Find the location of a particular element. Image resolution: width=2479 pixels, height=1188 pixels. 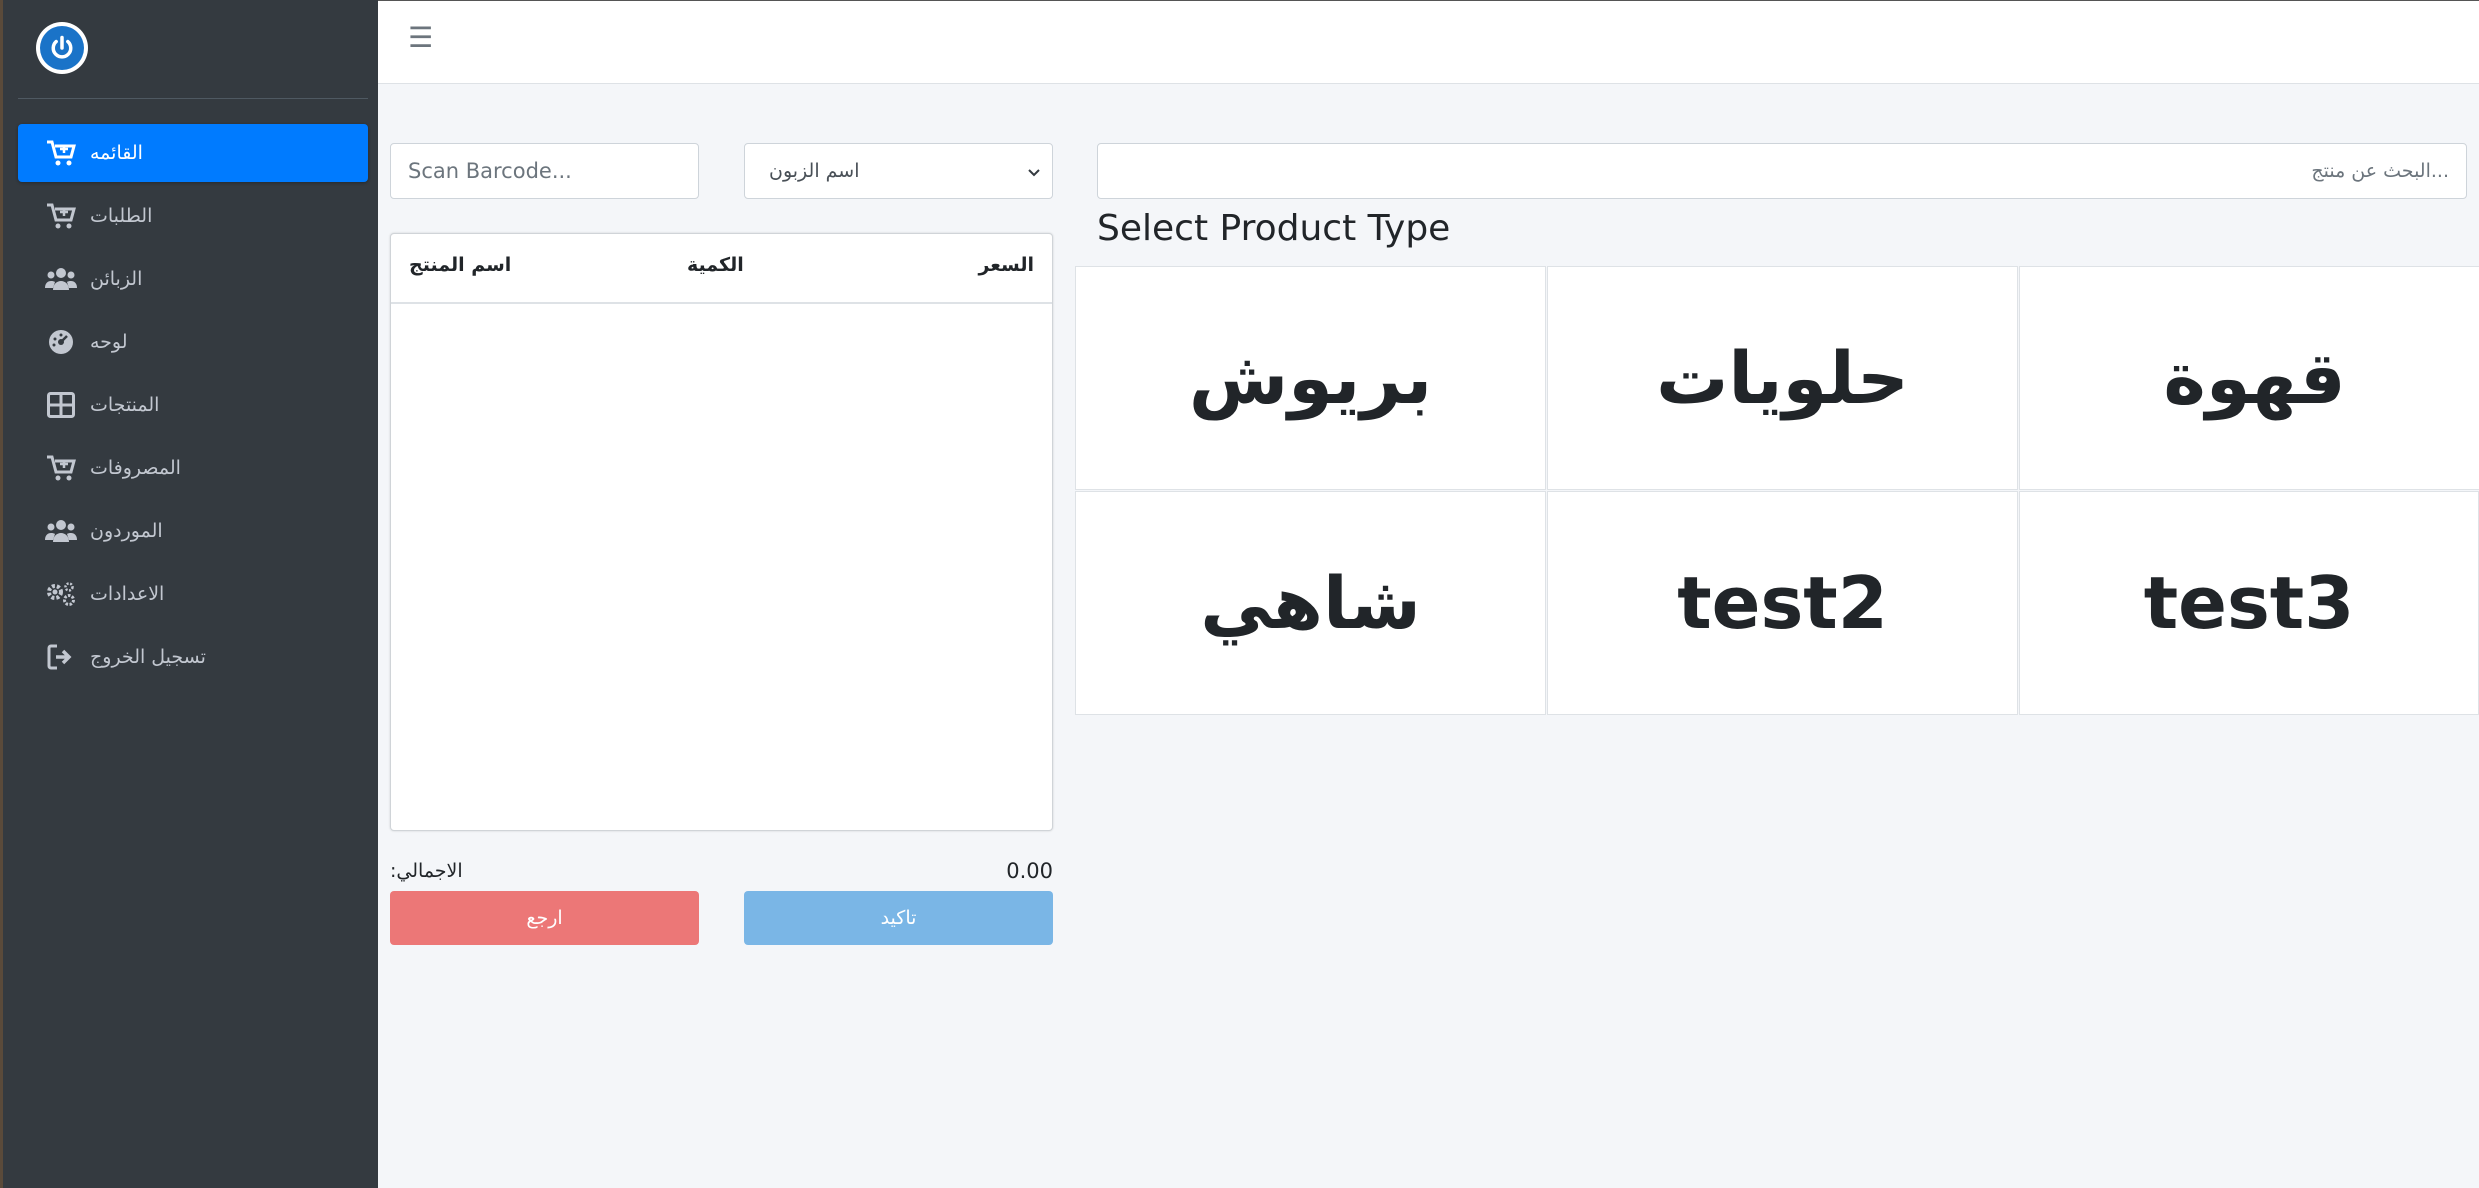

sidebar-item-expenses: المصروفات is located at coordinates (193, 468).